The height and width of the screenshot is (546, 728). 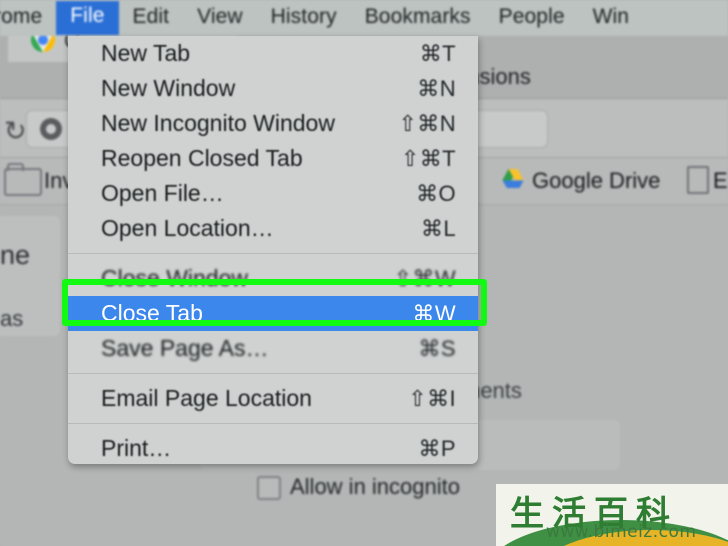 I want to click on bookmark-item-e: E, so click(x=720, y=181).